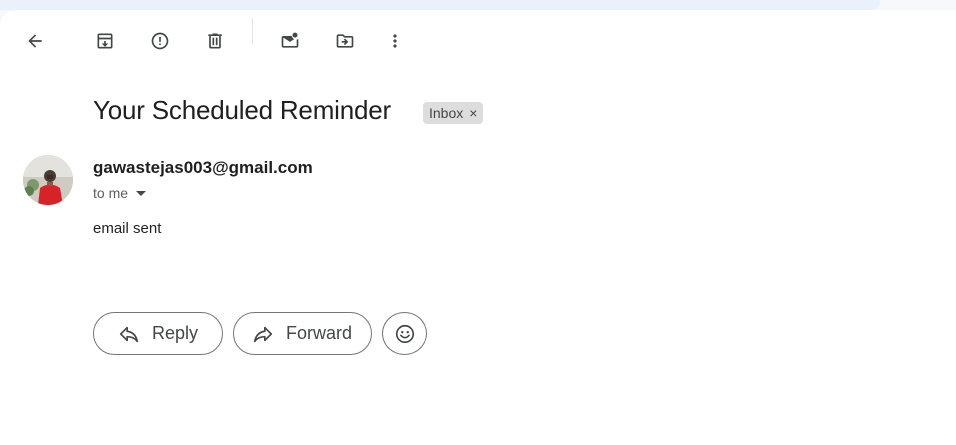  What do you see at coordinates (127, 228) in the screenshot?
I see `email-body: email sent` at bounding box center [127, 228].